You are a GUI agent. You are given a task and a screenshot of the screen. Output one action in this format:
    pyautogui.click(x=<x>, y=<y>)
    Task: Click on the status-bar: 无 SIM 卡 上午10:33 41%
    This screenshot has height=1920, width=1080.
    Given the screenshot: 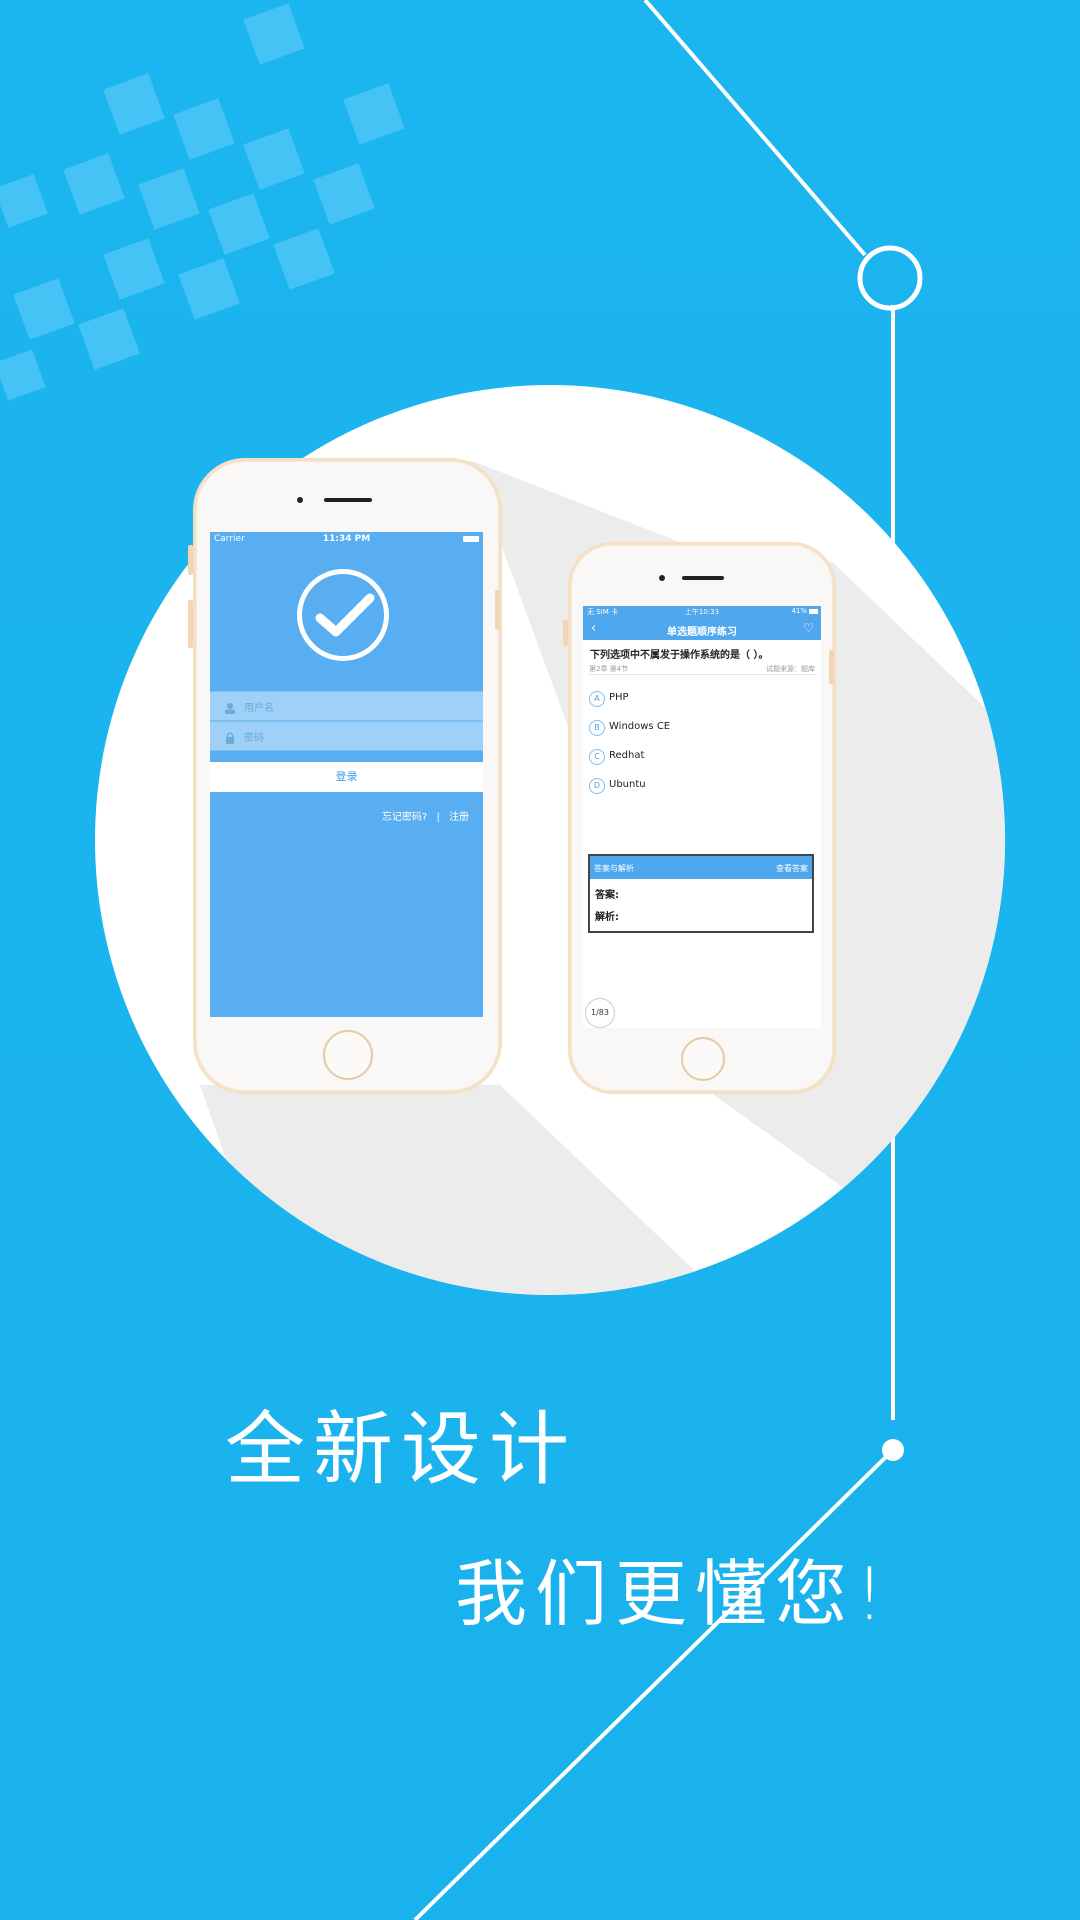 What is the action you would take?
    pyautogui.click(x=702, y=612)
    